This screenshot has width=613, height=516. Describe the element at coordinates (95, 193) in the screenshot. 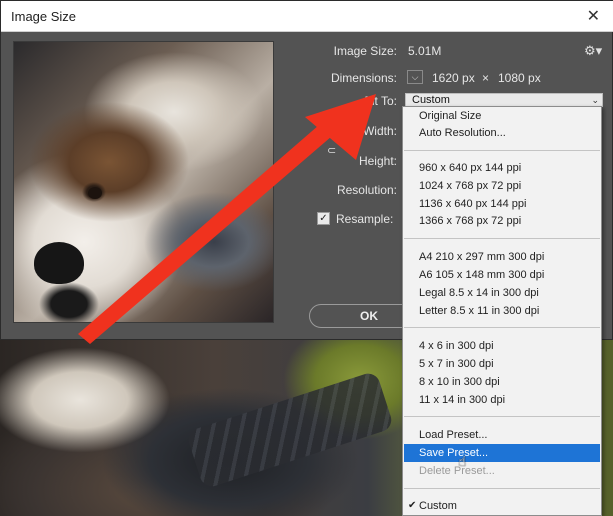

I see `dog-eye` at that location.